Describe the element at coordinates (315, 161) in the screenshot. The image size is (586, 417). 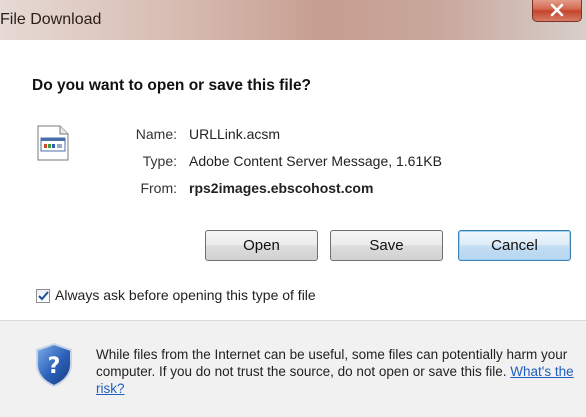
I see `type-value: Adobe Content Server Message, 1.61KB` at that location.